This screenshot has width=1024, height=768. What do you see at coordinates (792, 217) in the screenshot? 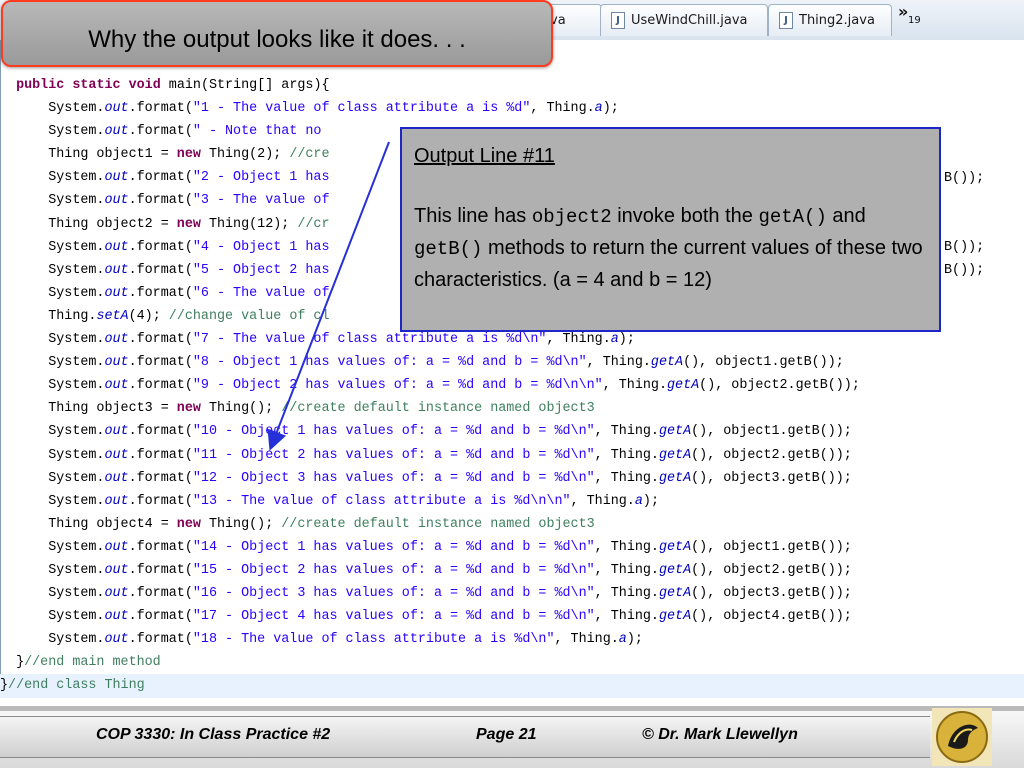
I see `callout-code: getA()` at bounding box center [792, 217].